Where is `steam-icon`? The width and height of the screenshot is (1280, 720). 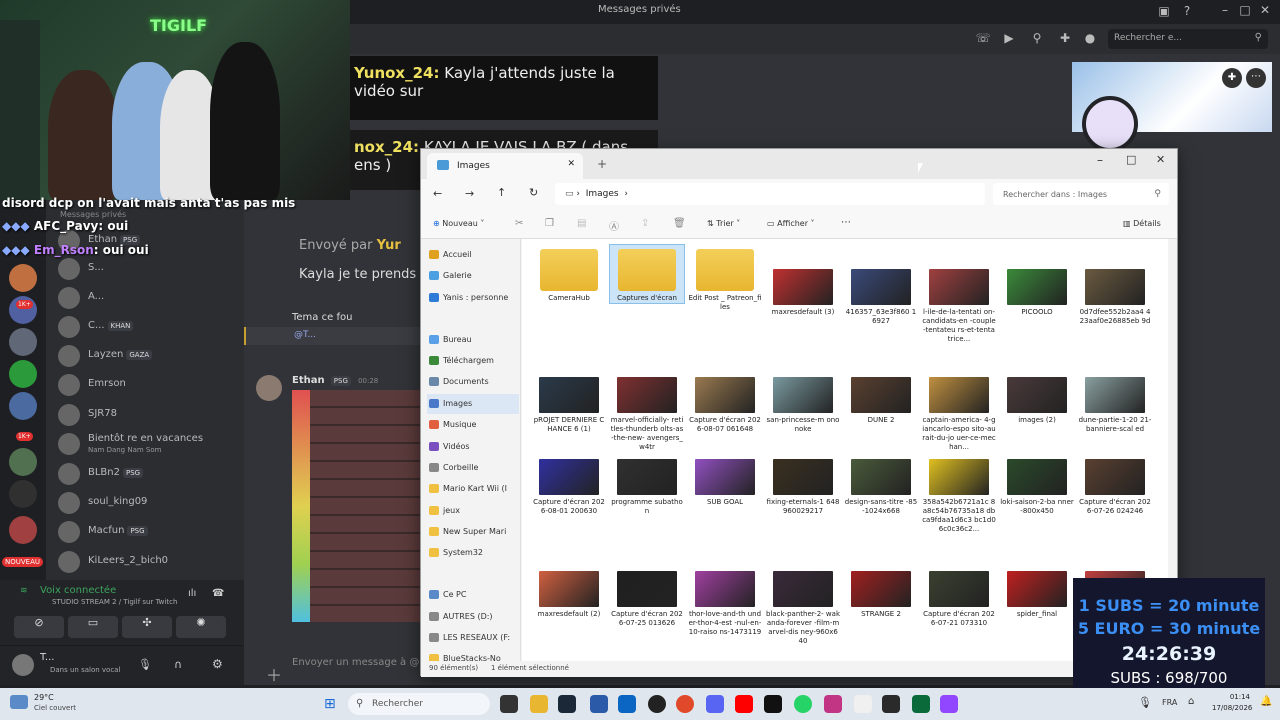
steam-icon is located at coordinates (567, 704).